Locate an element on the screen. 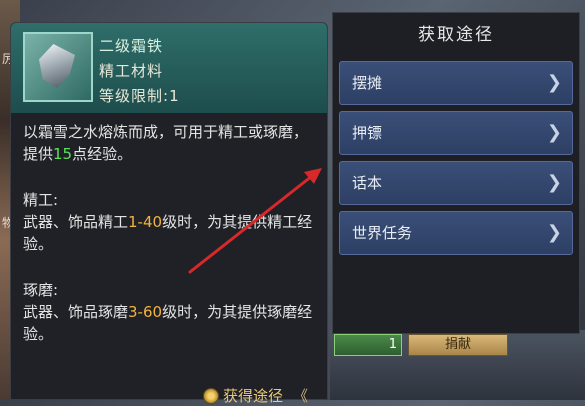 The height and width of the screenshot is (406, 585). double-chevron-icon: 《 is located at coordinates (301, 396).